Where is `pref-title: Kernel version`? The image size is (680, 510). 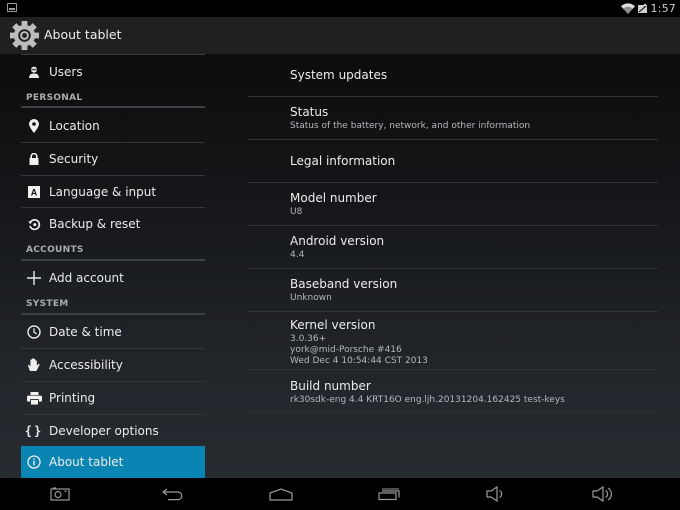 pref-title: Kernel version is located at coordinates (333, 325).